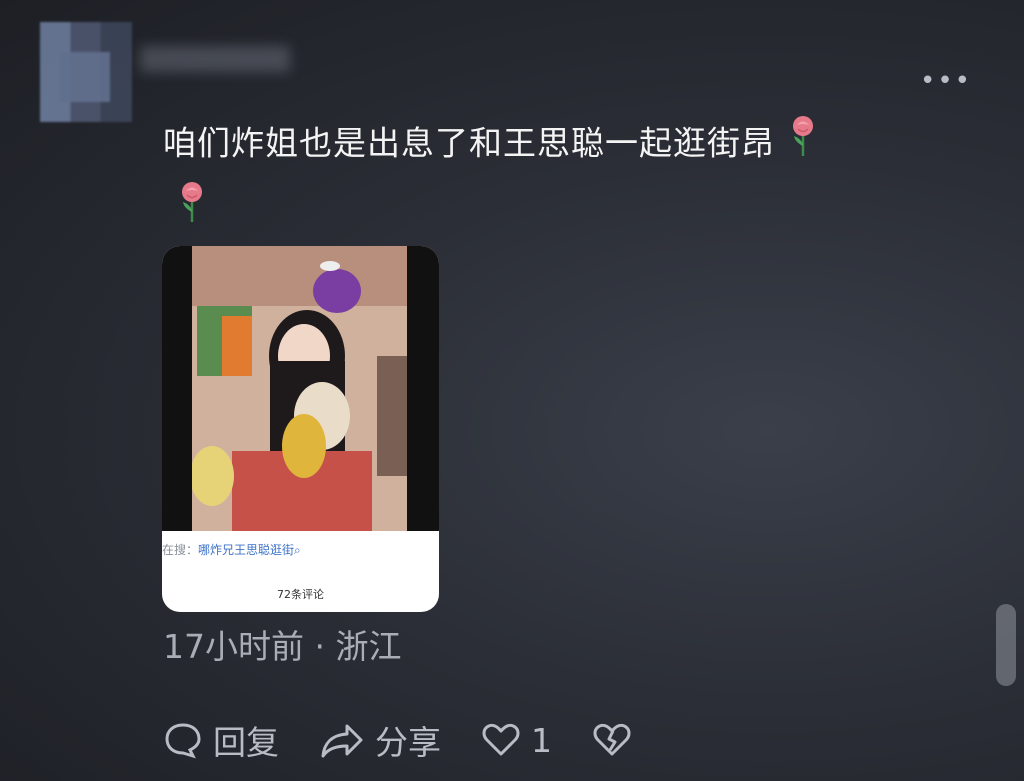  I want to click on avatar, so click(86, 72).